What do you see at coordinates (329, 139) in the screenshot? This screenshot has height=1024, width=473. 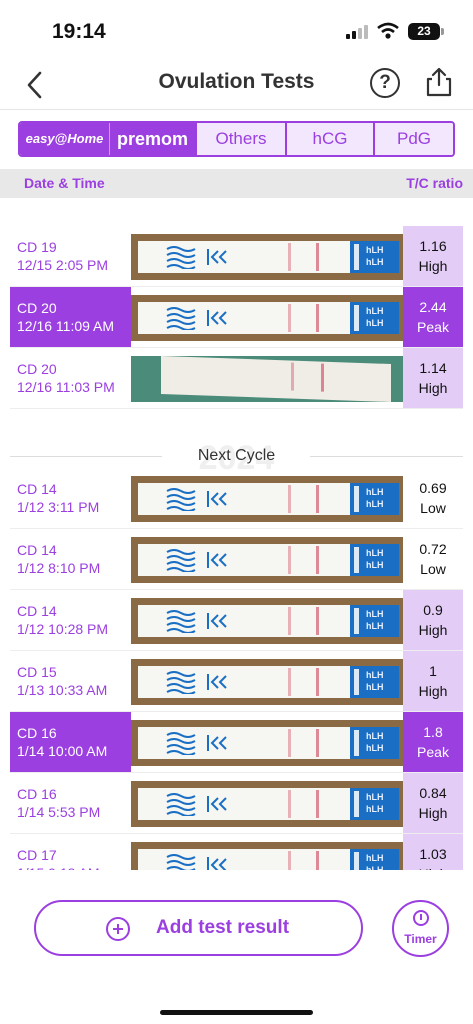 I see `tab-hcg: hCG` at bounding box center [329, 139].